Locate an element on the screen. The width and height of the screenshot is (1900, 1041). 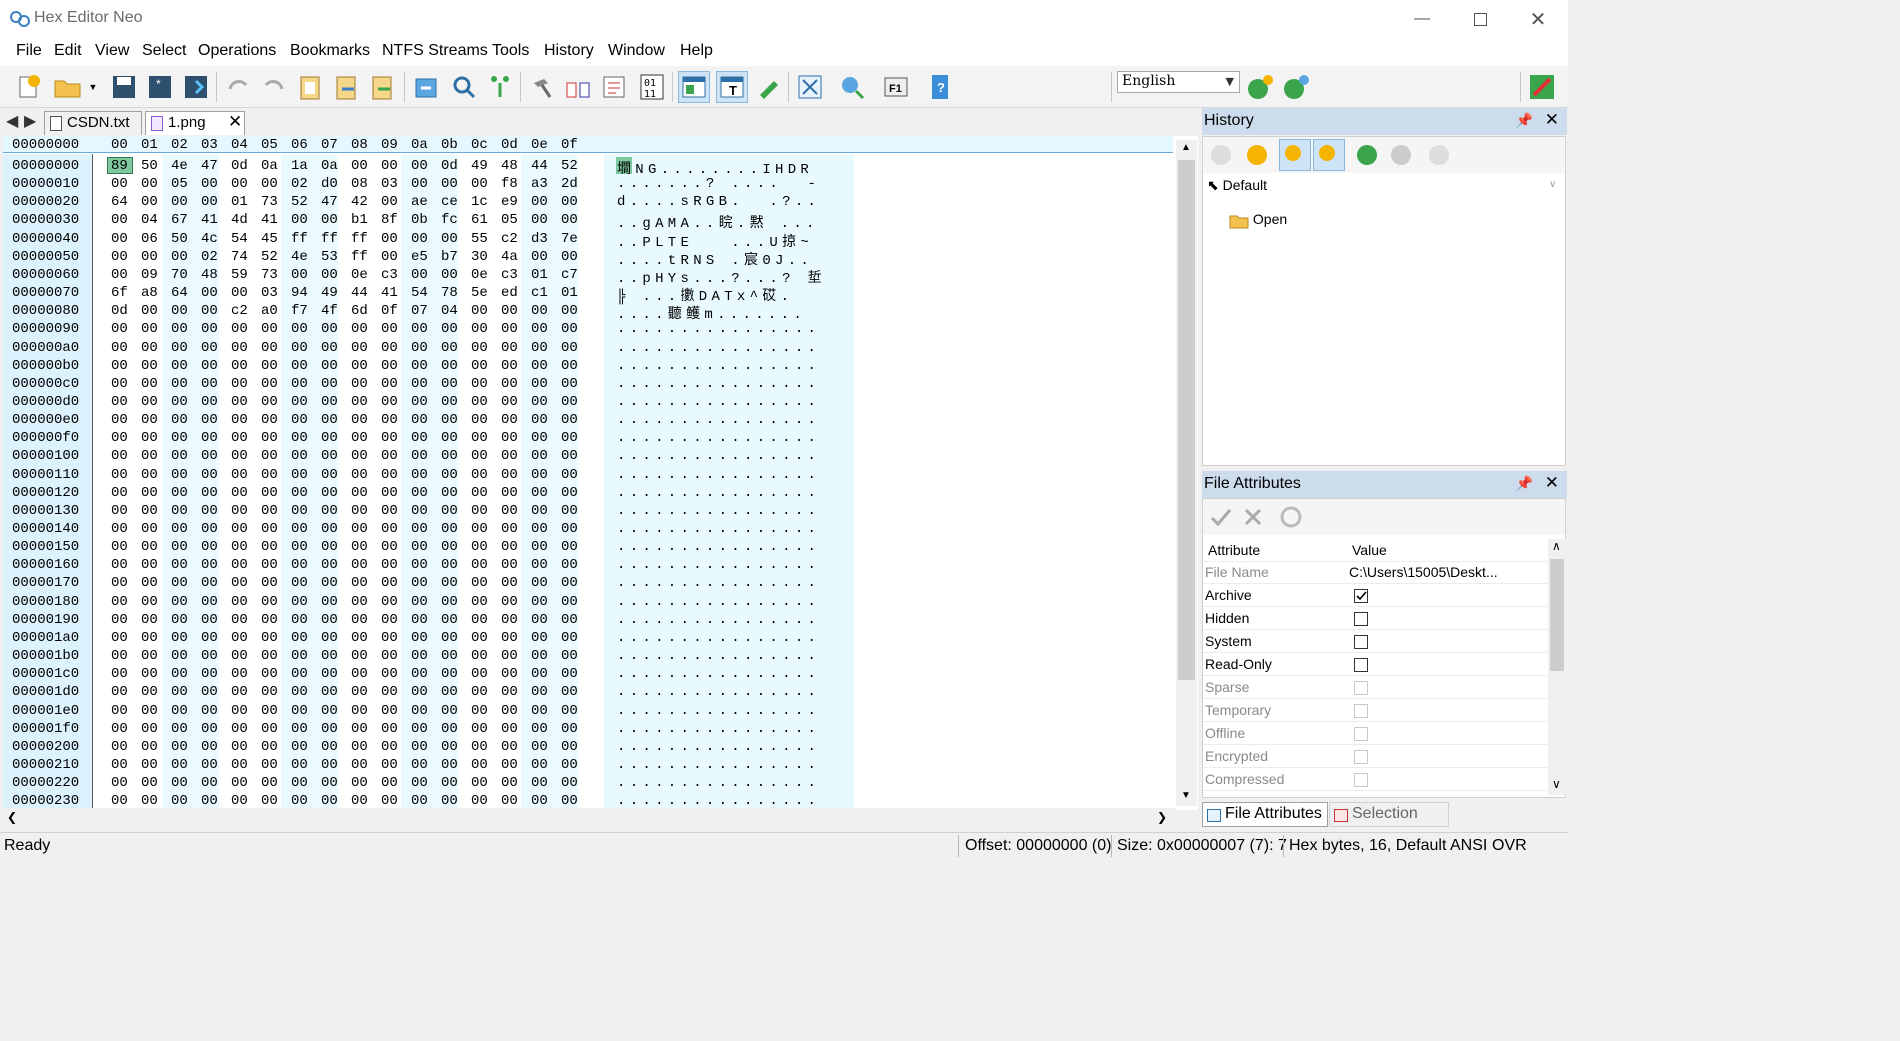
hex-byte: 0d is located at coordinates (119, 311).